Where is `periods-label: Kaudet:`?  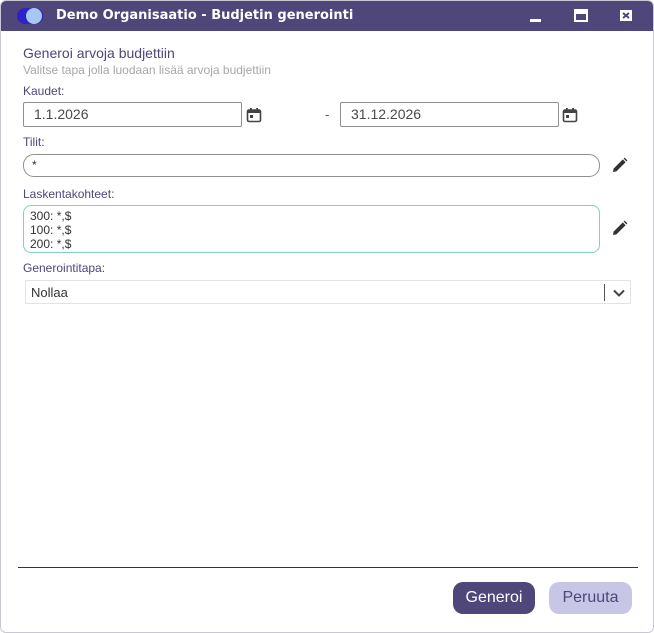
periods-label: Kaudet: is located at coordinates (44, 91).